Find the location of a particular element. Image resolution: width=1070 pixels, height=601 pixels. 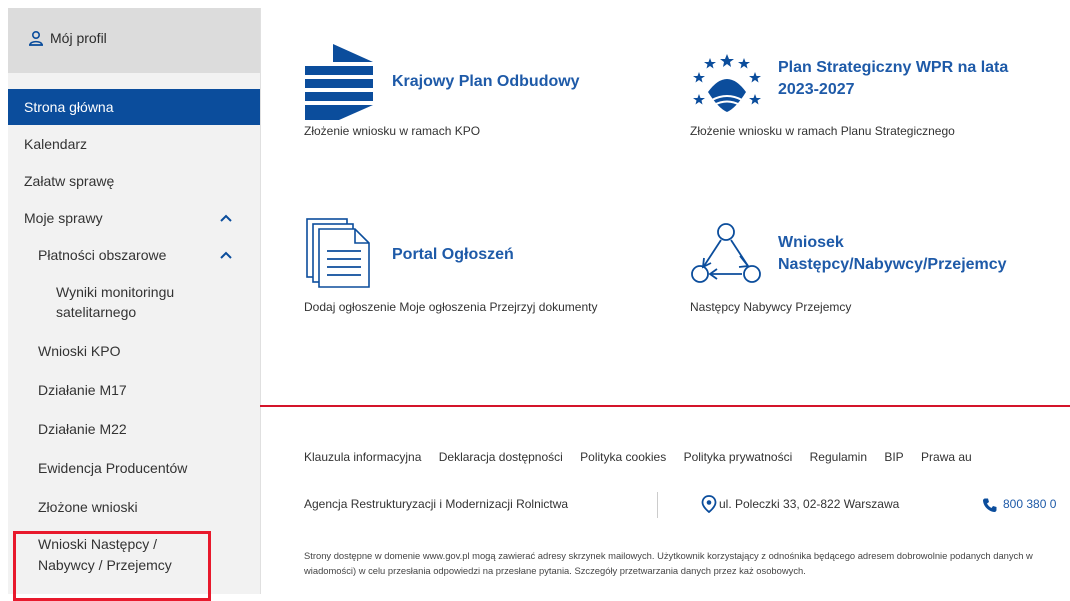

profile-label: Mój profil is located at coordinates (78, 38).